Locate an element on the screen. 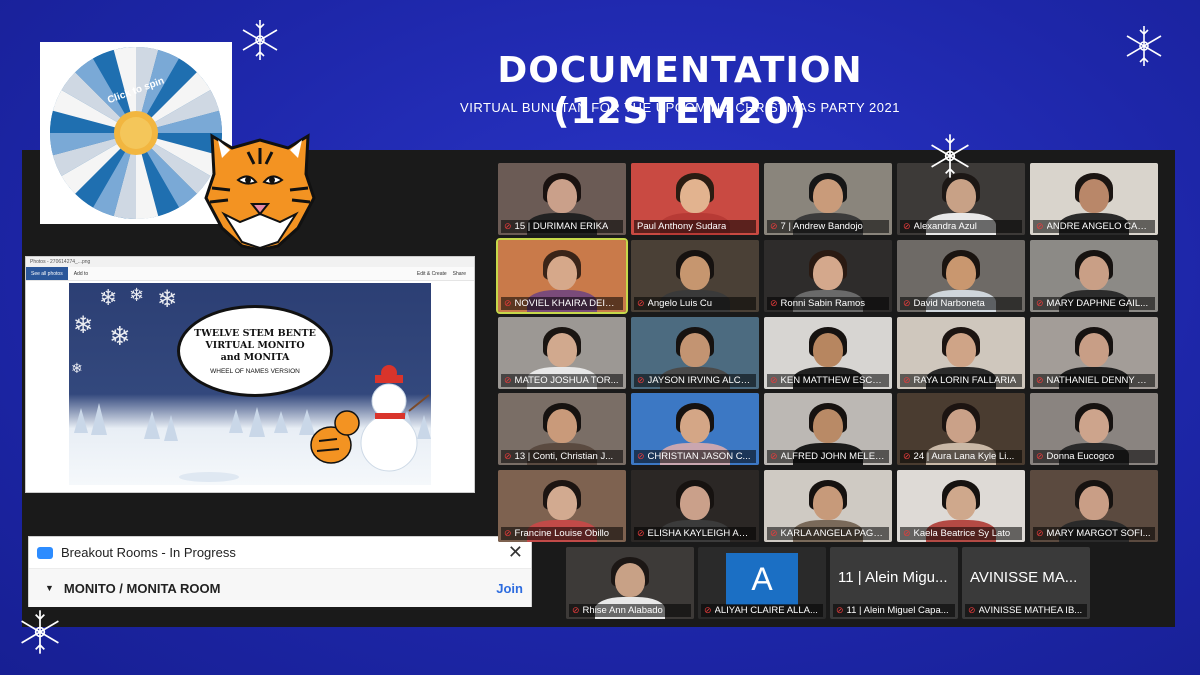 The height and width of the screenshot is (675, 1200). participant-name-label: ⊘ Donna Eucogco is located at coordinates (1094, 456).